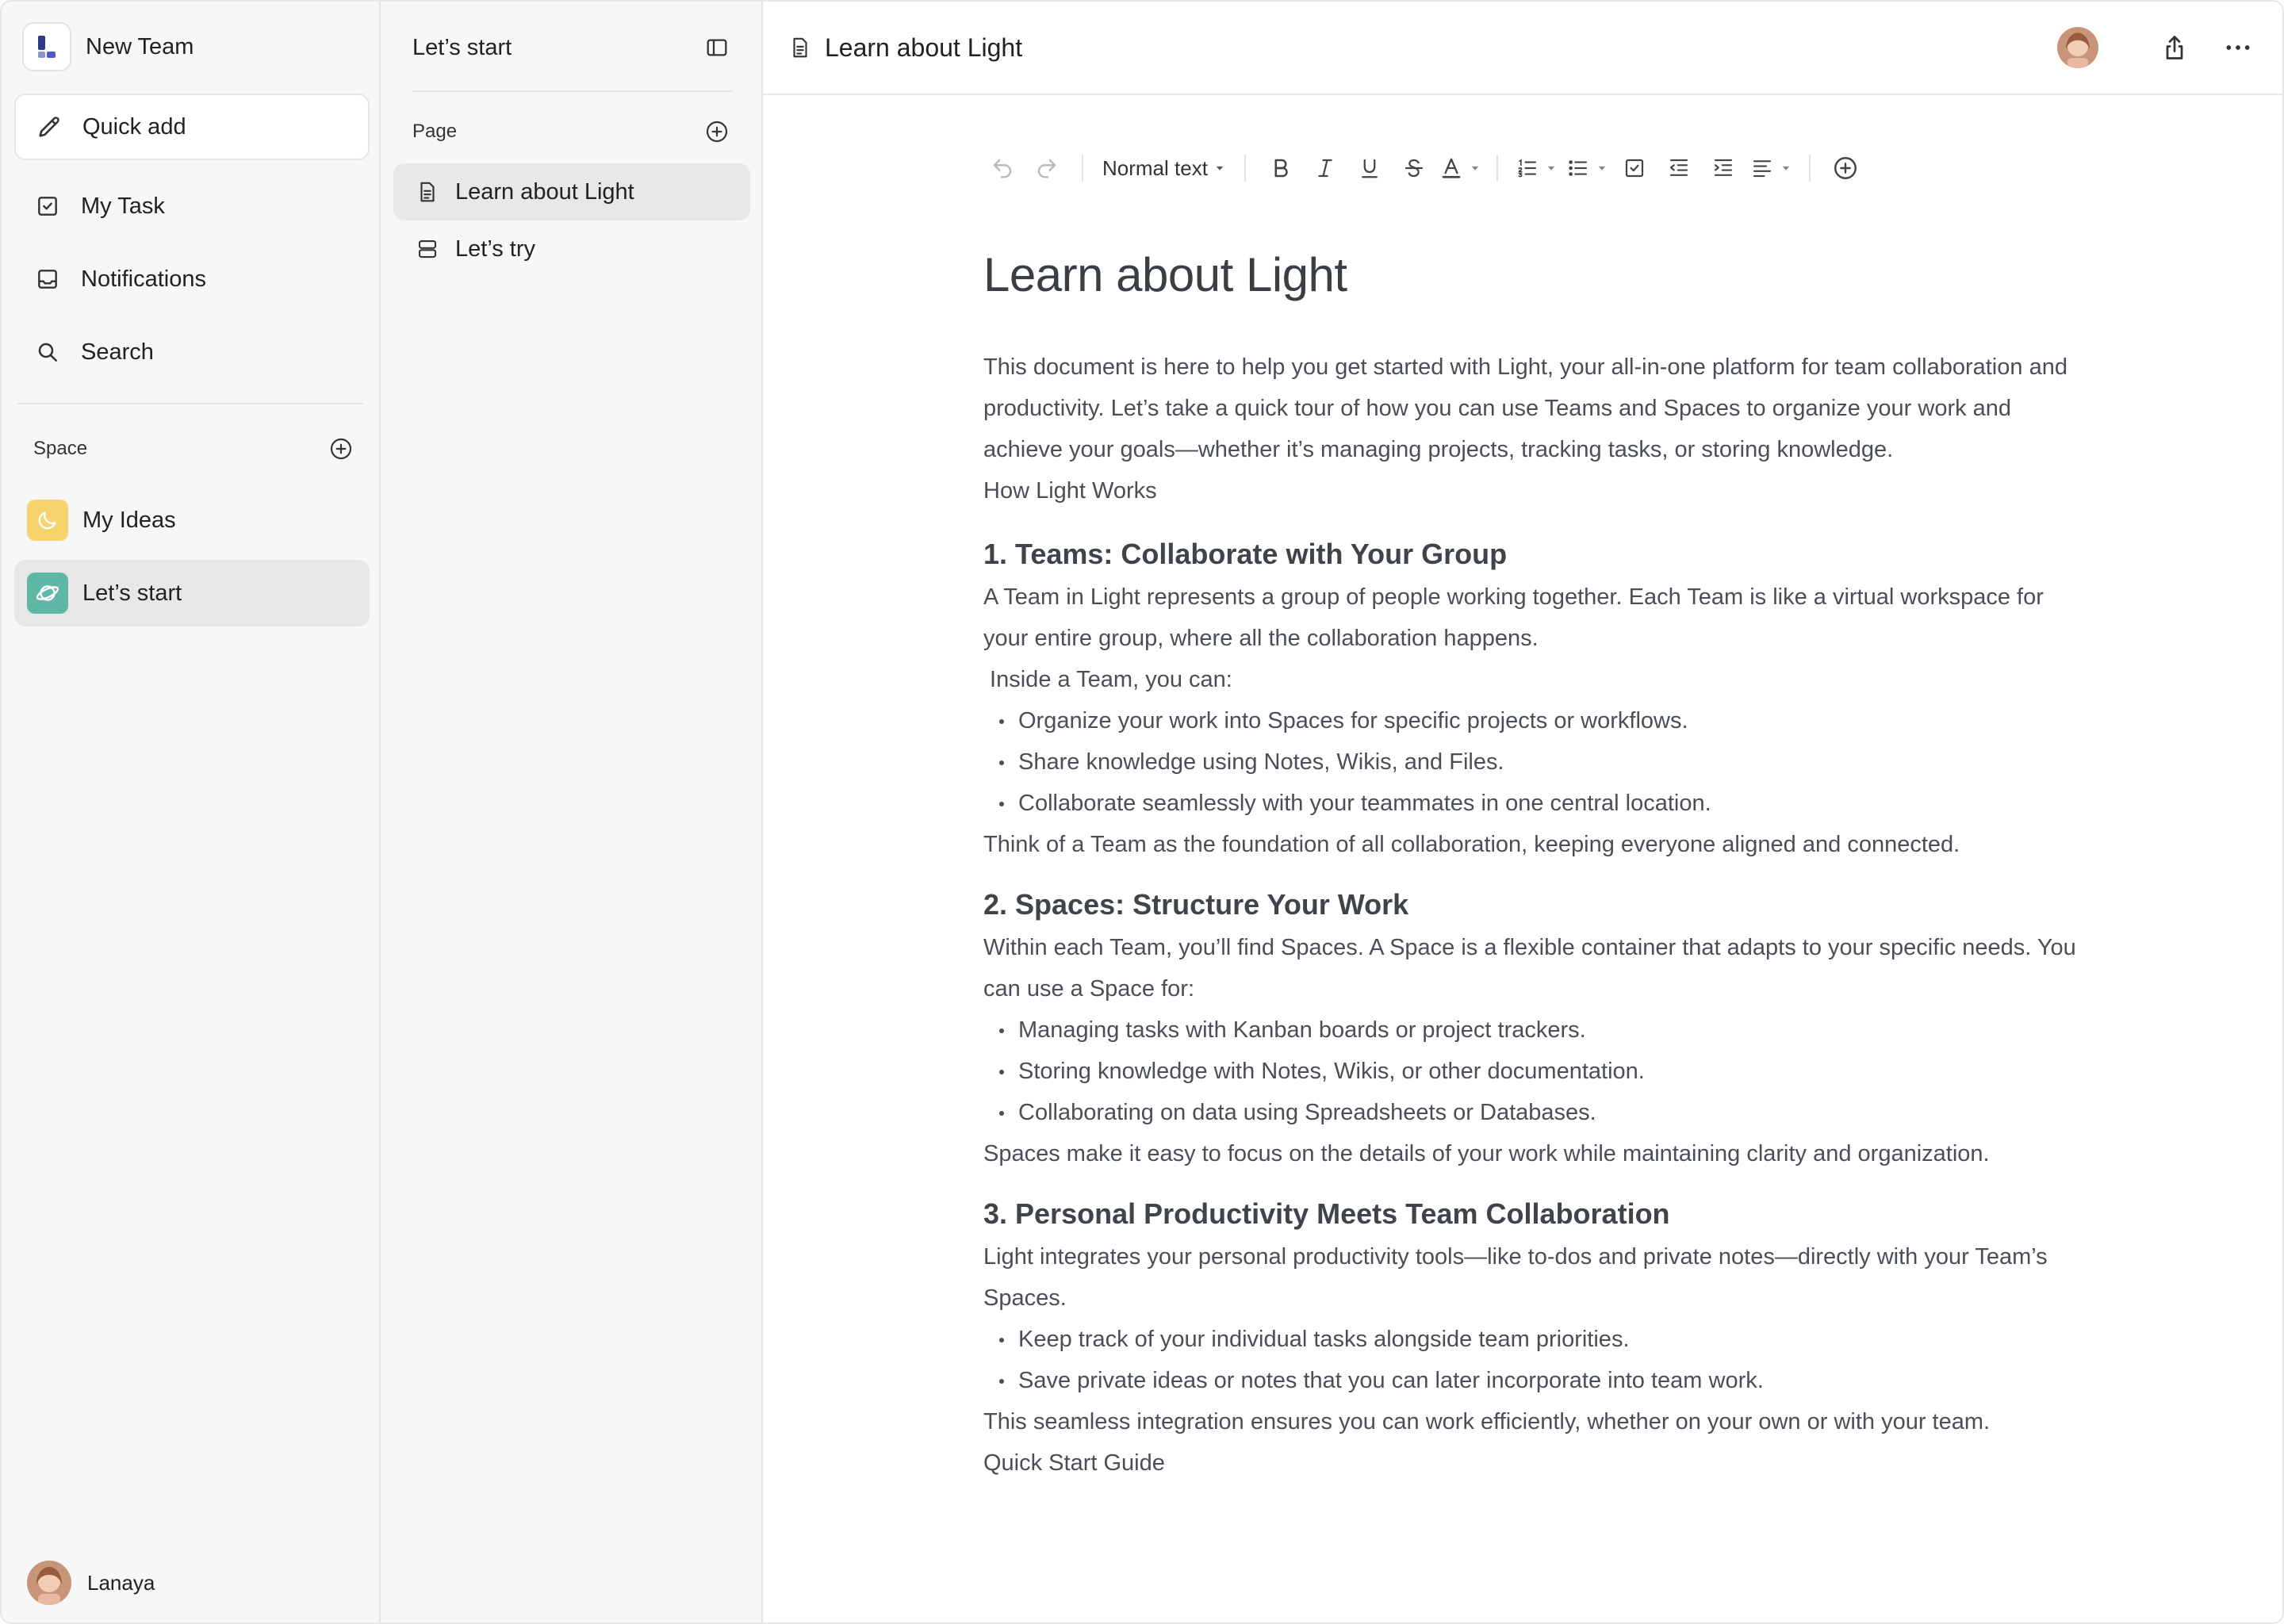  What do you see at coordinates (143, 279) in the screenshot?
I see `nav-item-label: Notifications` at bounding box center [143, 279].